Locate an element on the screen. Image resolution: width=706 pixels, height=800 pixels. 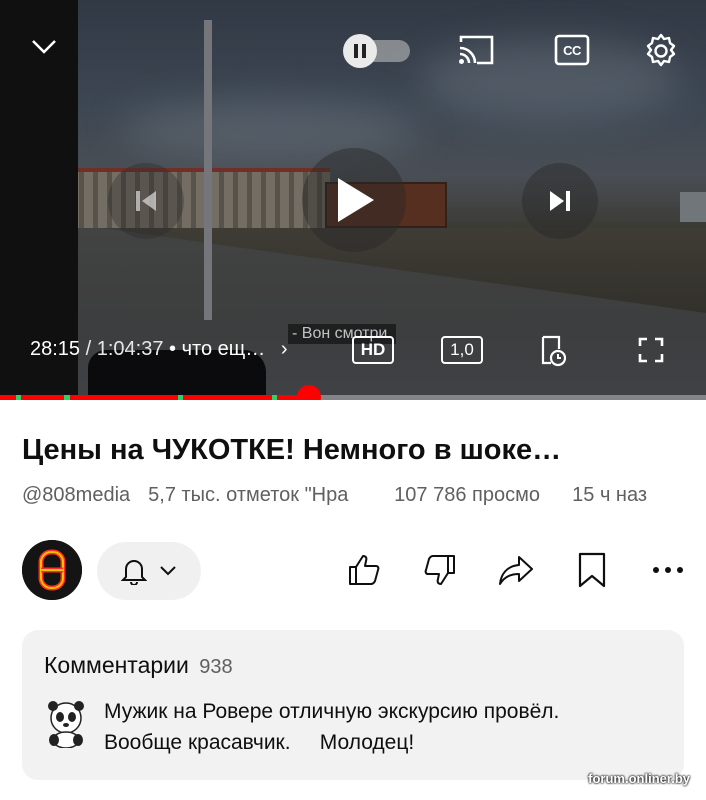
views-count: 107 786 просмо is located at coordinates (467, 495).